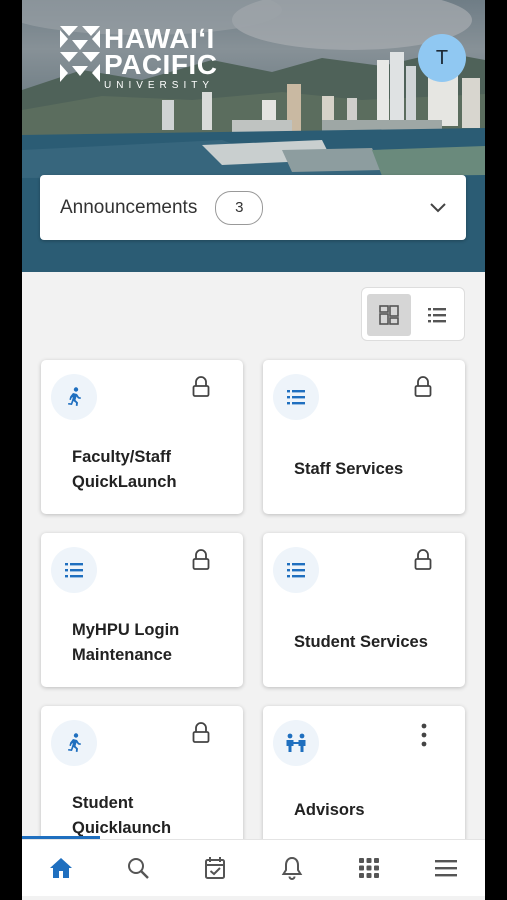  Describe the element at coordinates (152, 470) in the screenshot. I see `card-title: Faculty/Staff QuickLaunch` at that location.